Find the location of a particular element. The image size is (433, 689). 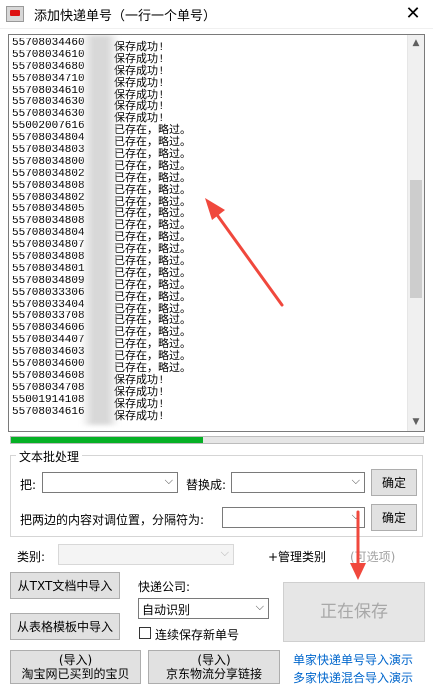

log-line: 55708034708 保存成功! is located at coordinates (209, 391).